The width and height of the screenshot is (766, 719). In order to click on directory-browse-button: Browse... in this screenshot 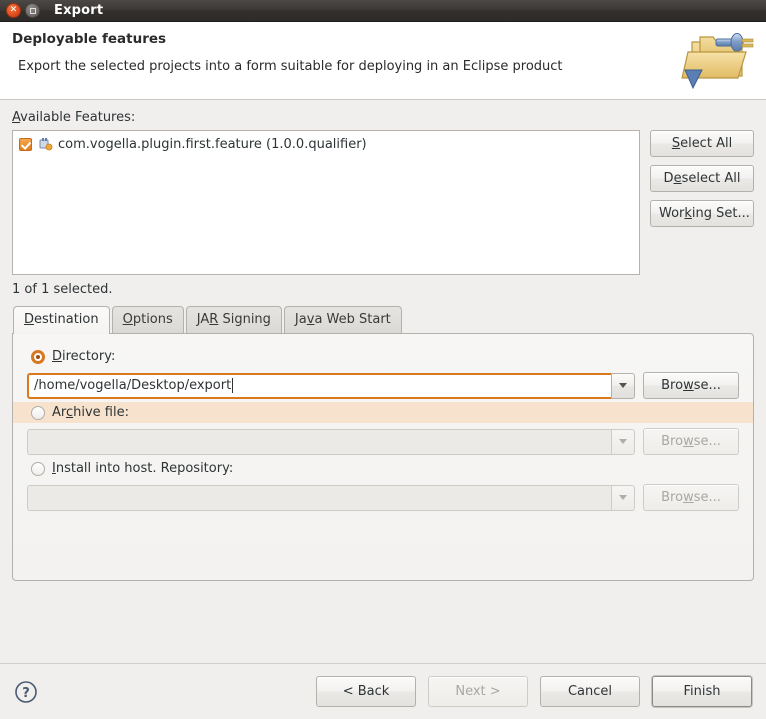, I will do `click(691, 385)`.